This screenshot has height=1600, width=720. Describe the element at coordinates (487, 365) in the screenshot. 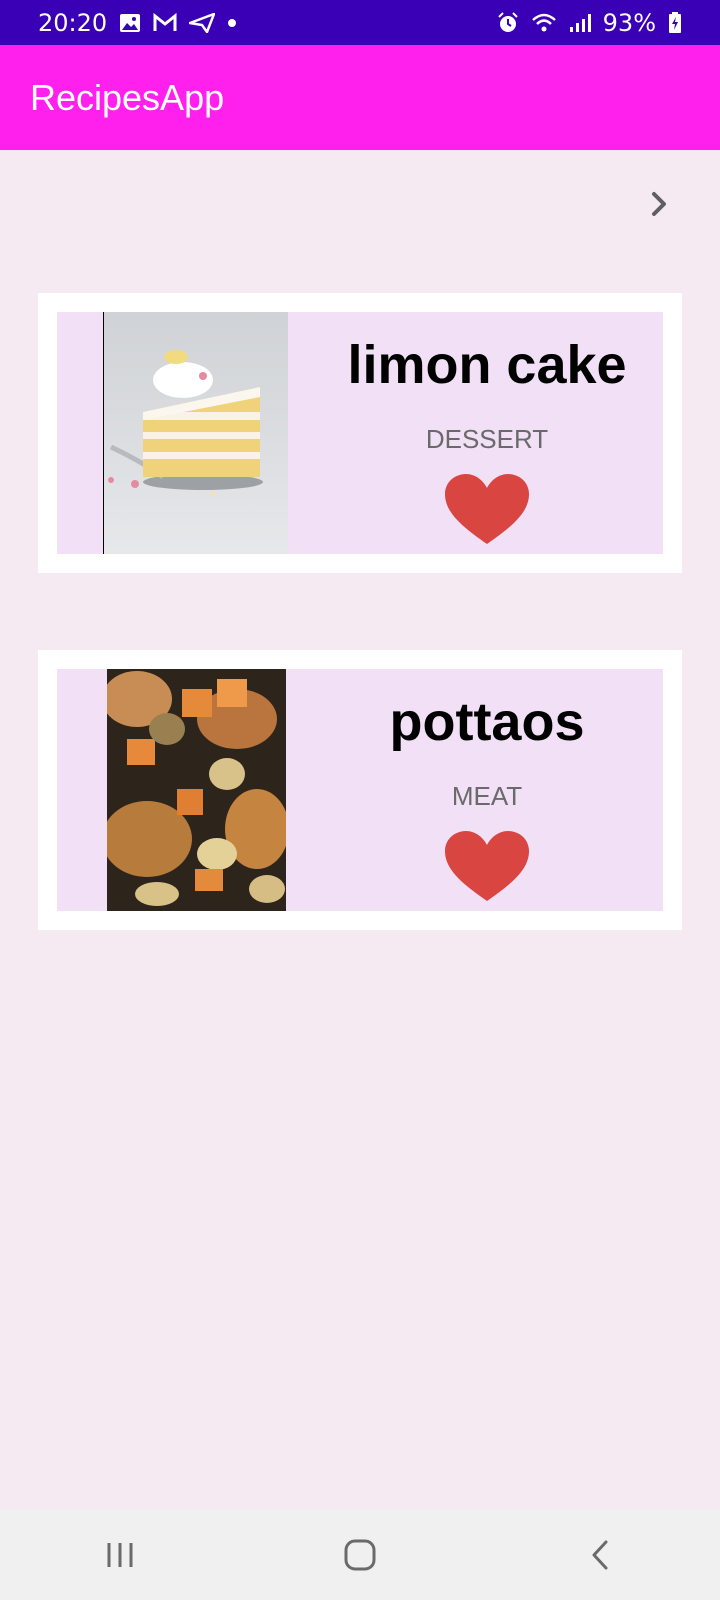

I see `recipe-title: limon cake` at that location.